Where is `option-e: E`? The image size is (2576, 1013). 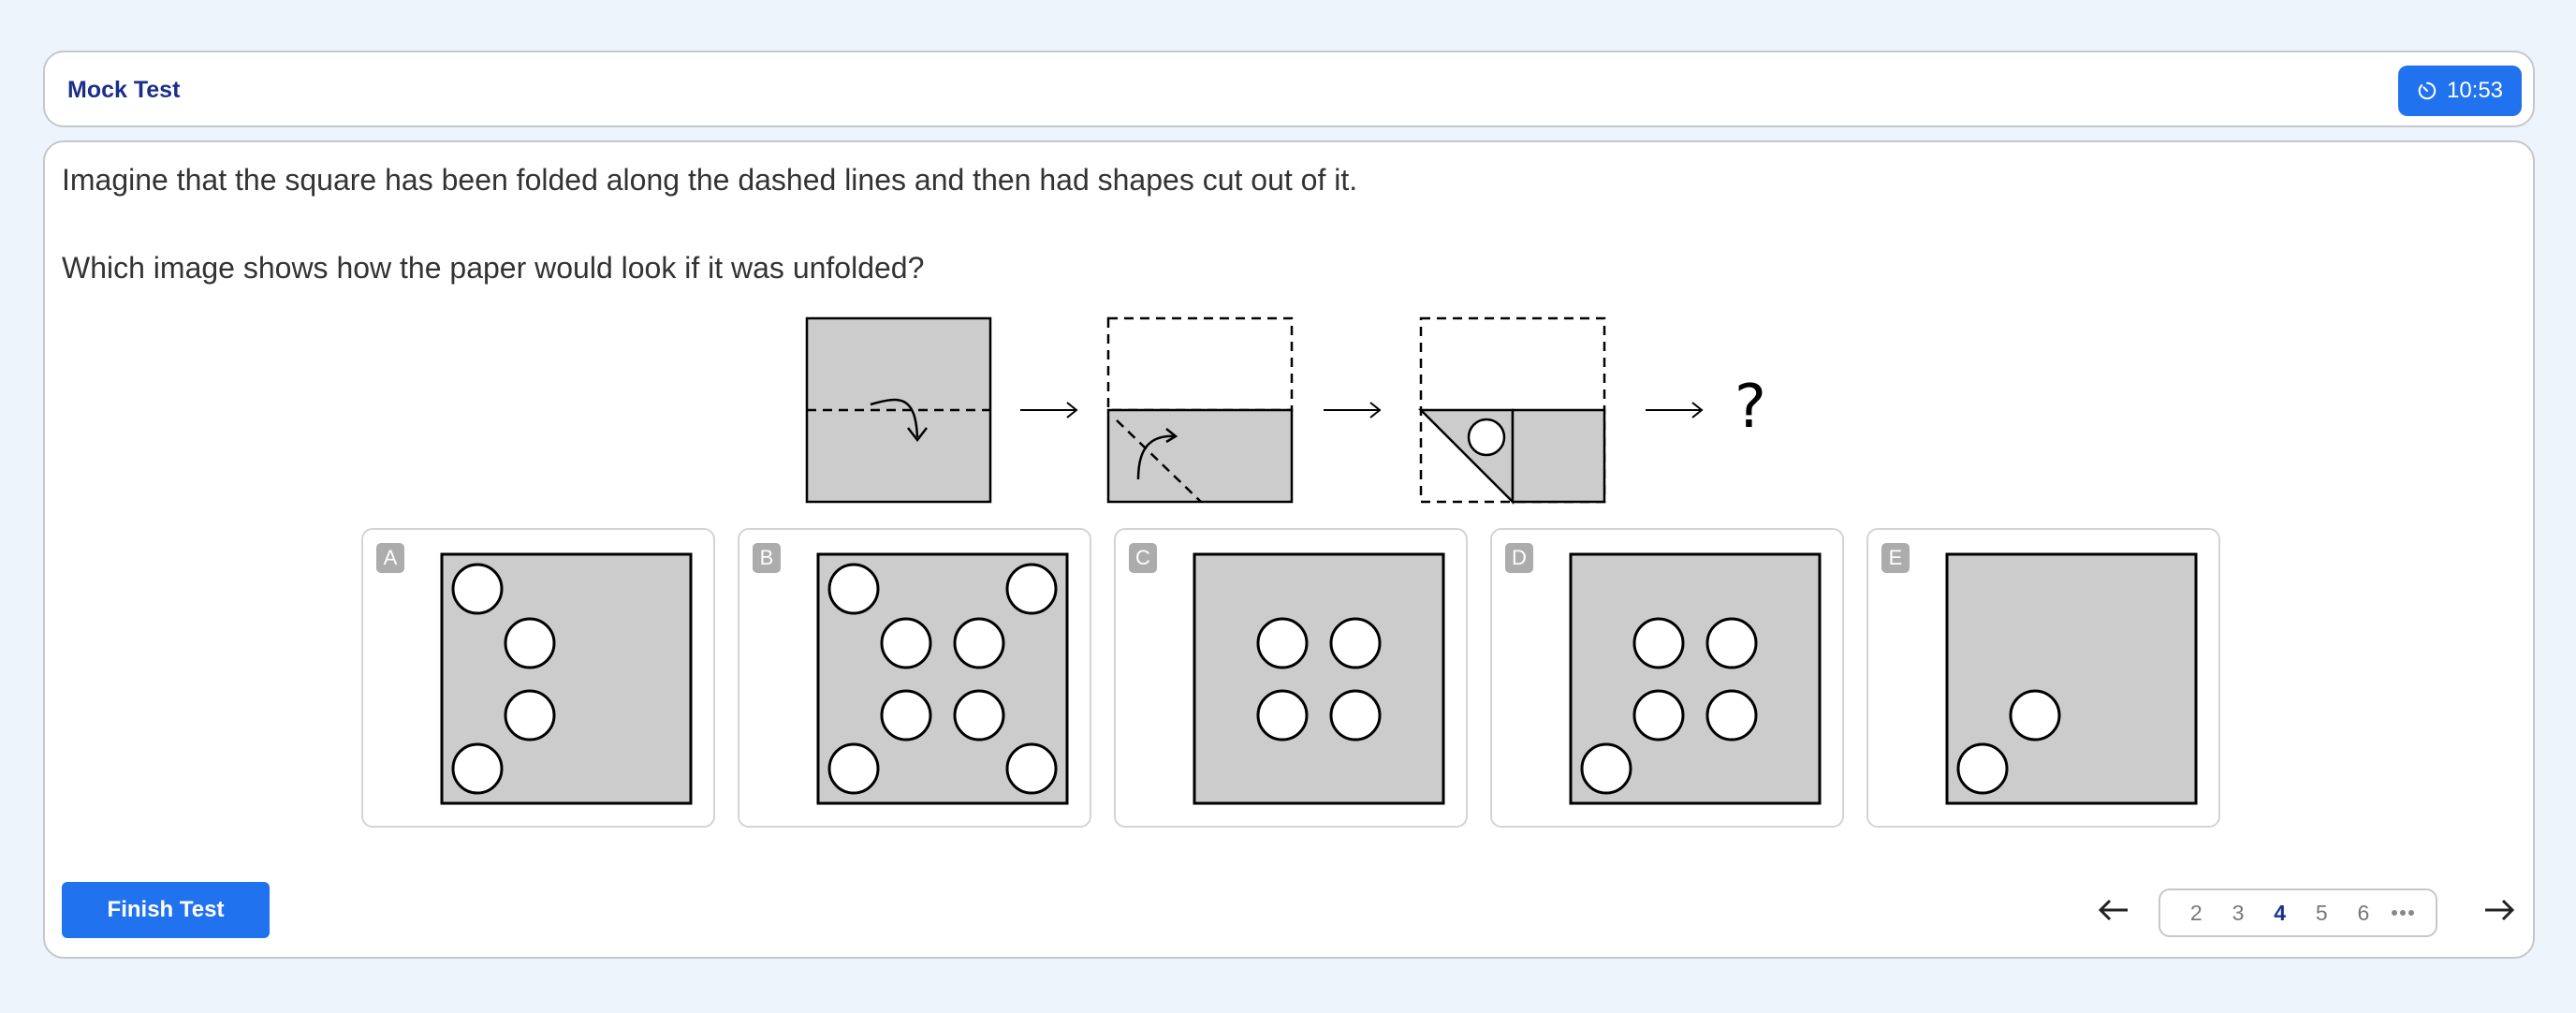 option-e: E is located at coordinates (2043, 678).